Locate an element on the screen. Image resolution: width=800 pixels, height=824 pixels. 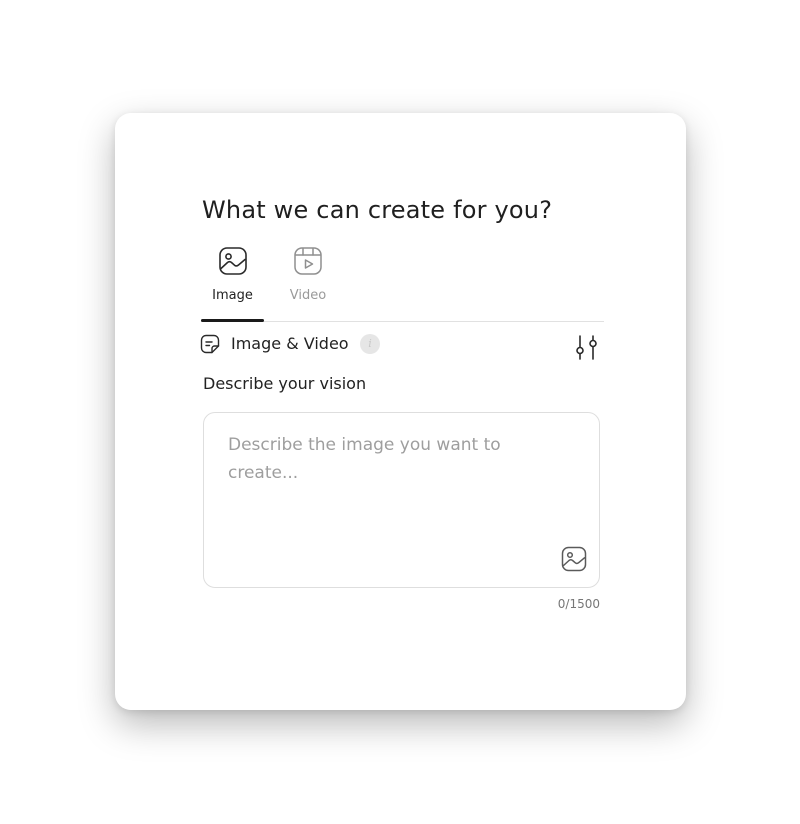
prompt-box is located at coordinates (401, 500).